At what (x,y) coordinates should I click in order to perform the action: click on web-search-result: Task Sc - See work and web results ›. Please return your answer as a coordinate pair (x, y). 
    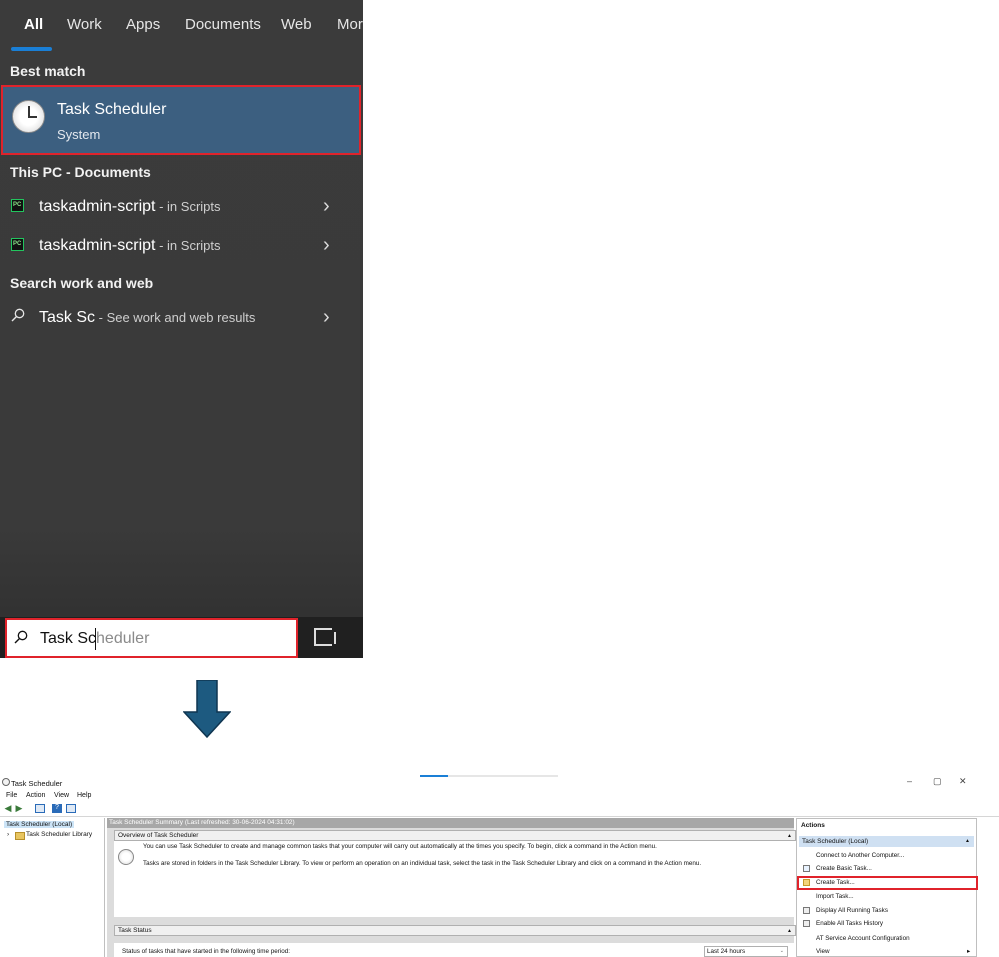
    Looking at the image, I should click on (181, 318).